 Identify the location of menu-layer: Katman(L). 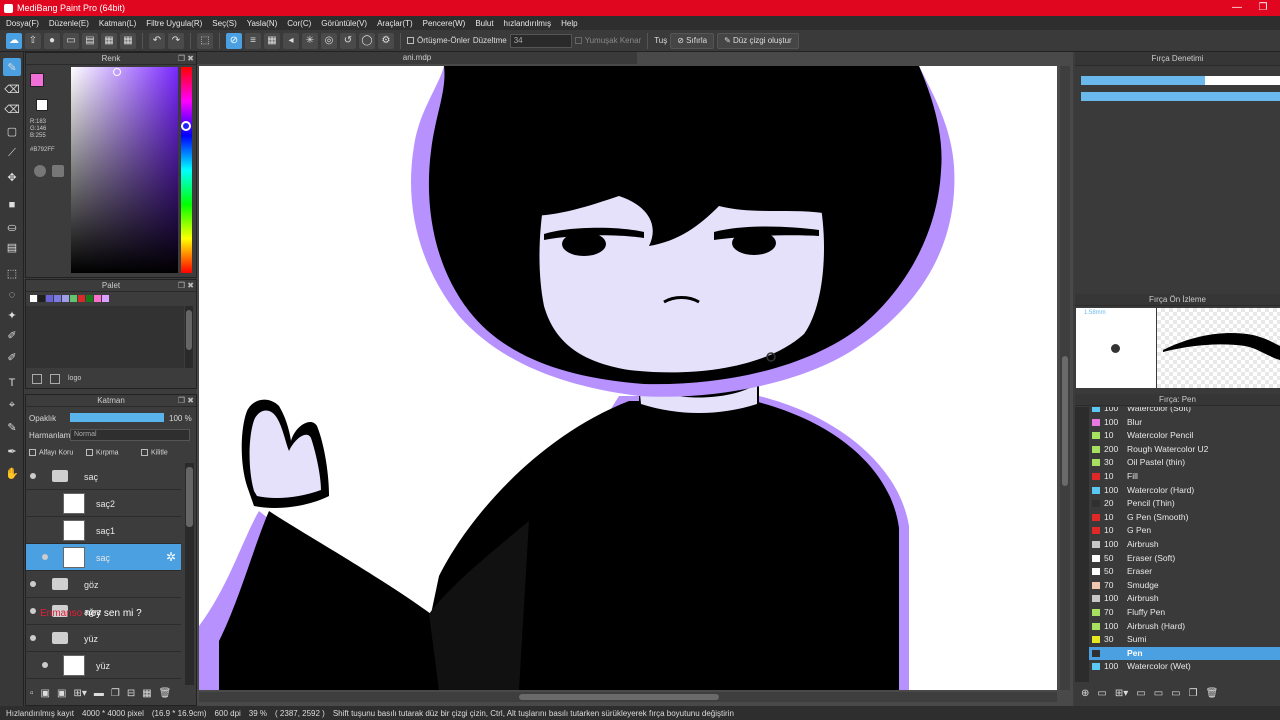
(117, 23).